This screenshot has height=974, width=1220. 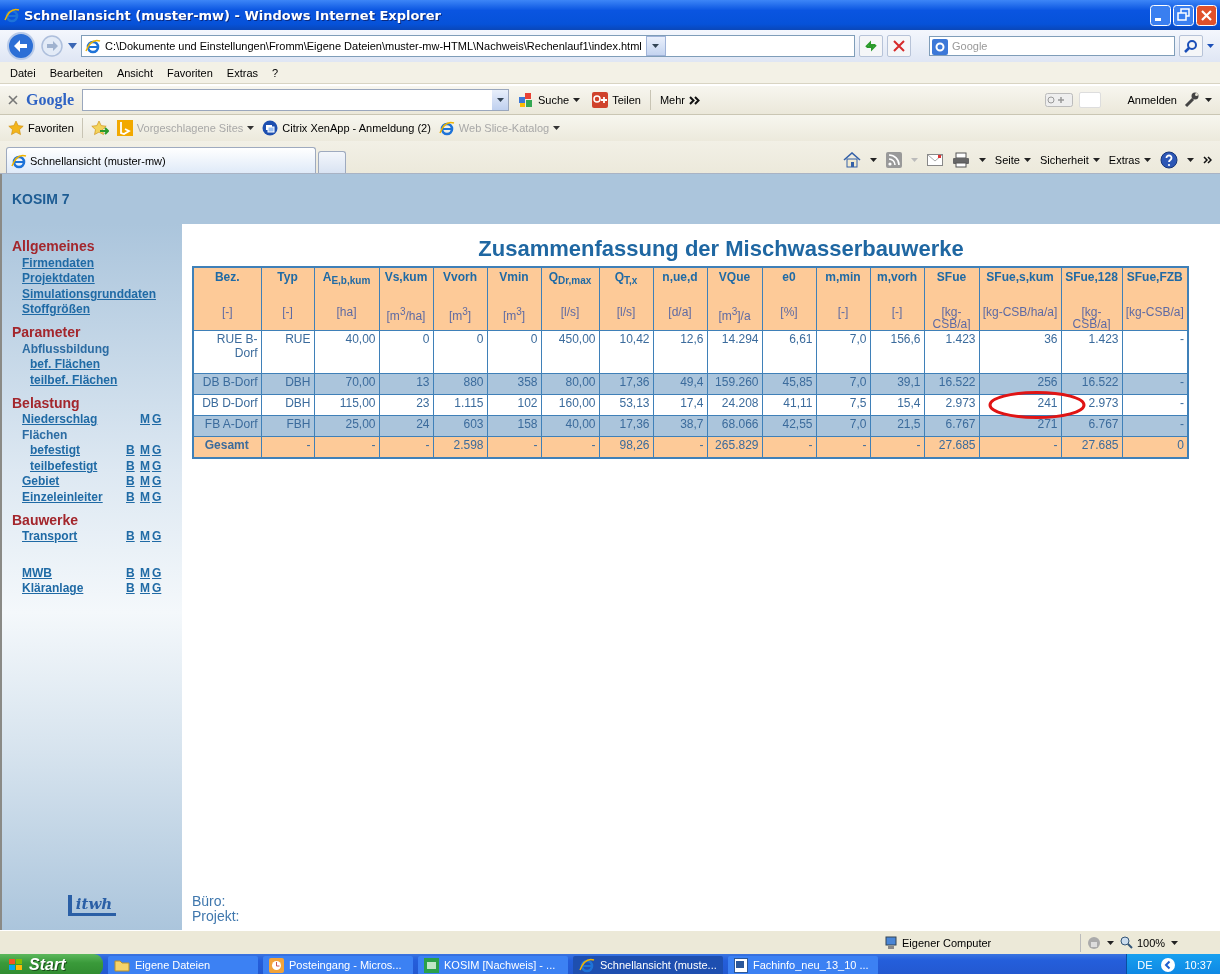 I want to click on dropdown-button, so click(x=655, y=46).